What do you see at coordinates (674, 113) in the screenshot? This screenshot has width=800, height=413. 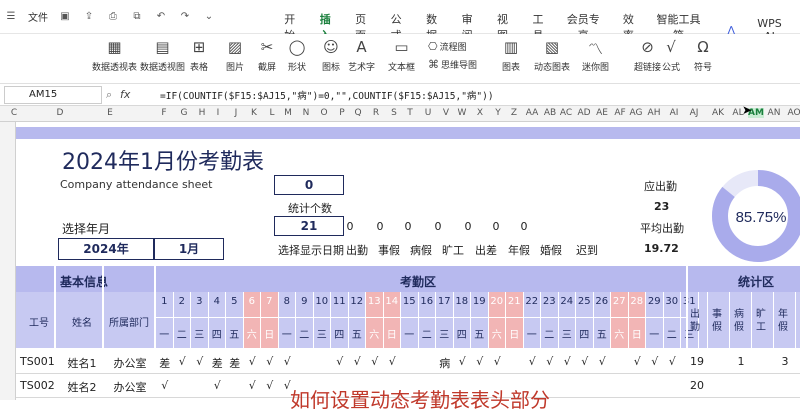 I see `column-header-AI: AI` at bounding box center [674, 113].